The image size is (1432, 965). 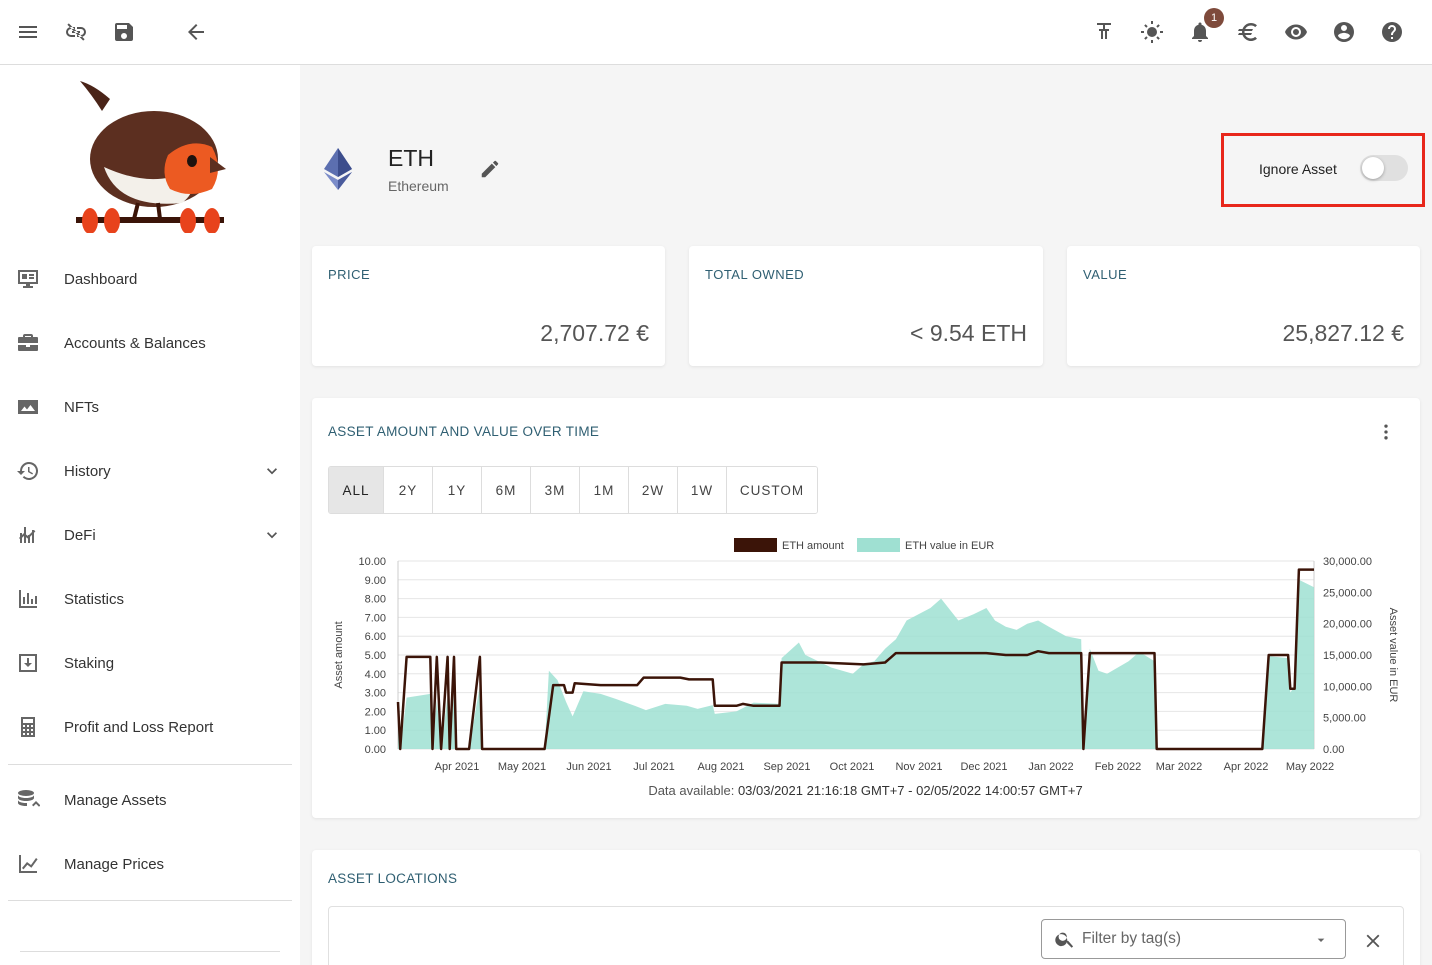 What do you see at coordinates (490, 169) in the screenshot?
I see `pencil-icon` at bounding box center [490, 169].